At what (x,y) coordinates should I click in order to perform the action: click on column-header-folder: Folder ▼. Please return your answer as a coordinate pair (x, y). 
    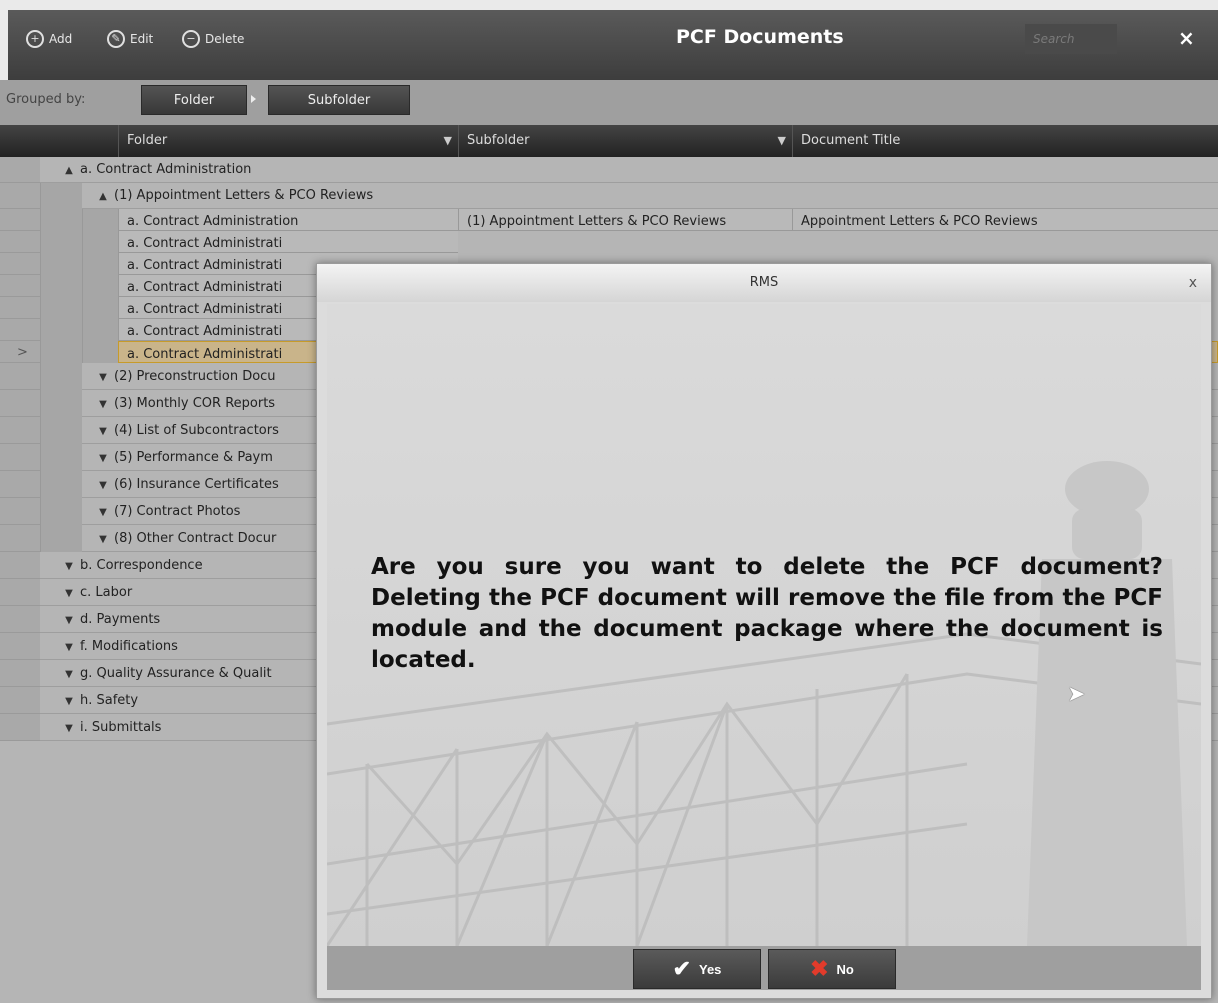
    Looking at the image, I should click on (288, 141).